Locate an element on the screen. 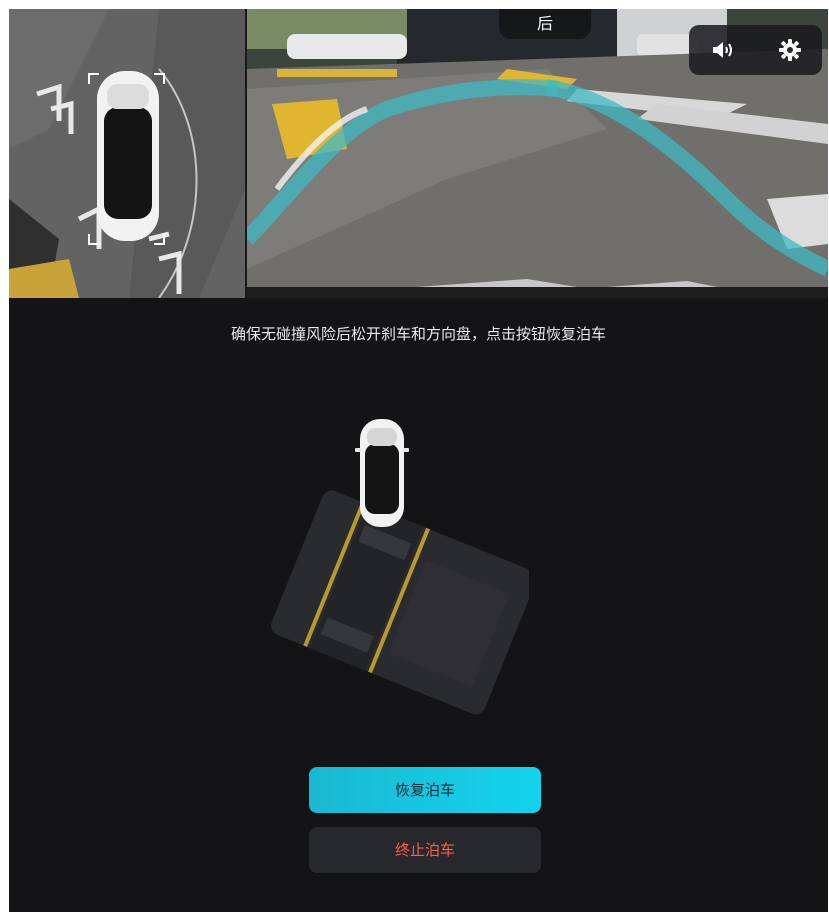 The image size is (829, 912). camera-controls is located at coordinates (755, 50).